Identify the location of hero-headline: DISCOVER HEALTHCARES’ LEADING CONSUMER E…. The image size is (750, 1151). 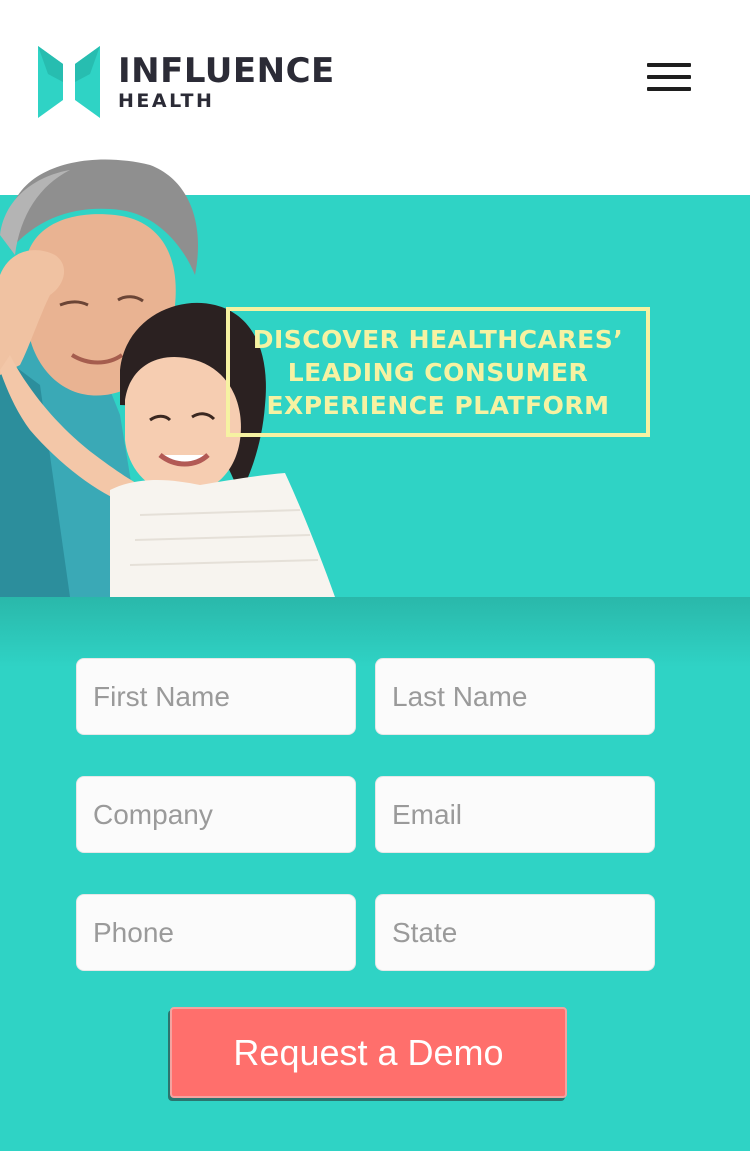
(438, 372).